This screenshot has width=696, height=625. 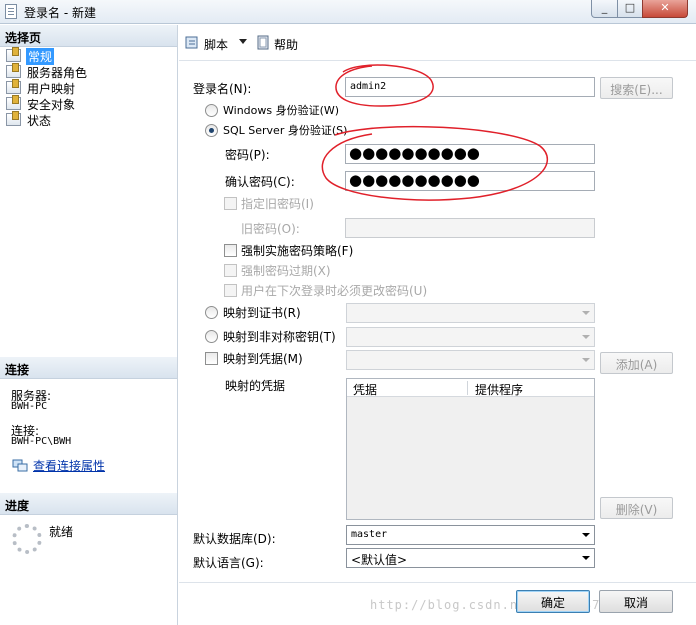 What do you see at coordinates (234, 539) in the screenshot?
I see `default-database-label: 默认数据库(D):` at bounding box center [234, 539].